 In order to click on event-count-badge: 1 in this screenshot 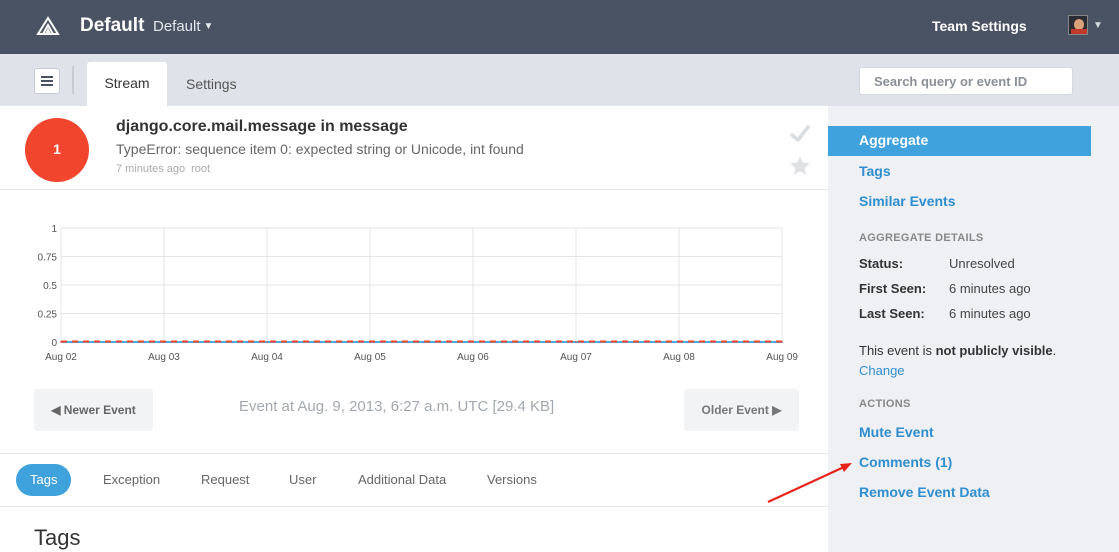, I will do `click(57, 150)`.